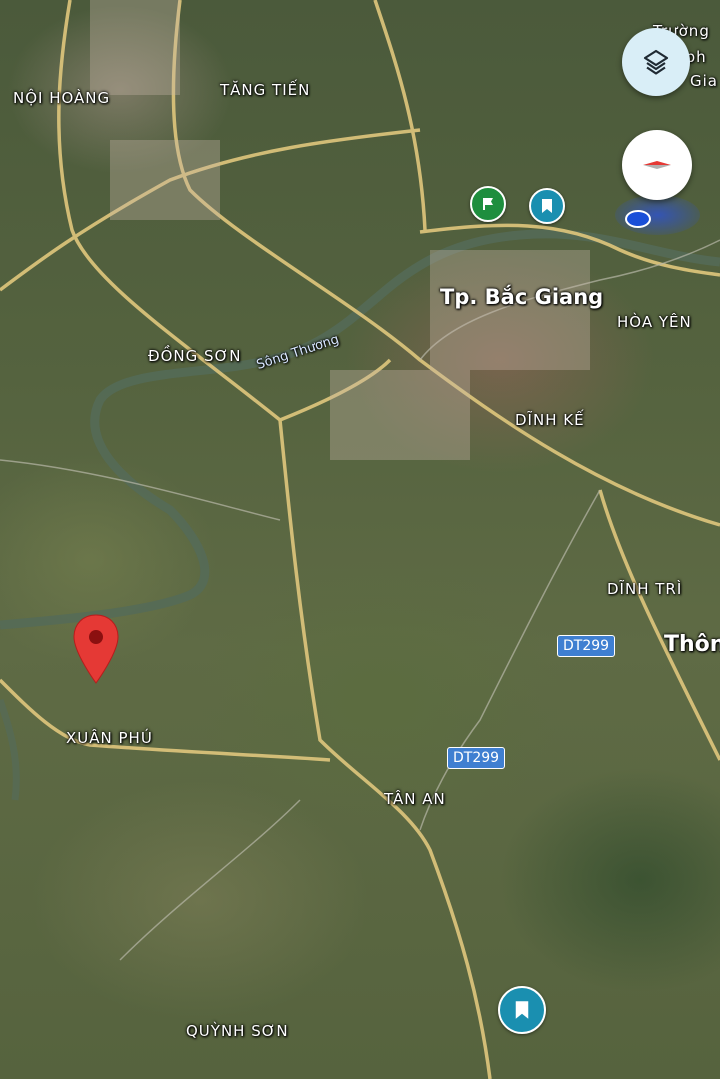 The height and width of the screenshot is (1079, 720). What do you see at coordinates (96, 649) in the screenshot?
I see `selected-location-pin` at bounding box center [96, 649].